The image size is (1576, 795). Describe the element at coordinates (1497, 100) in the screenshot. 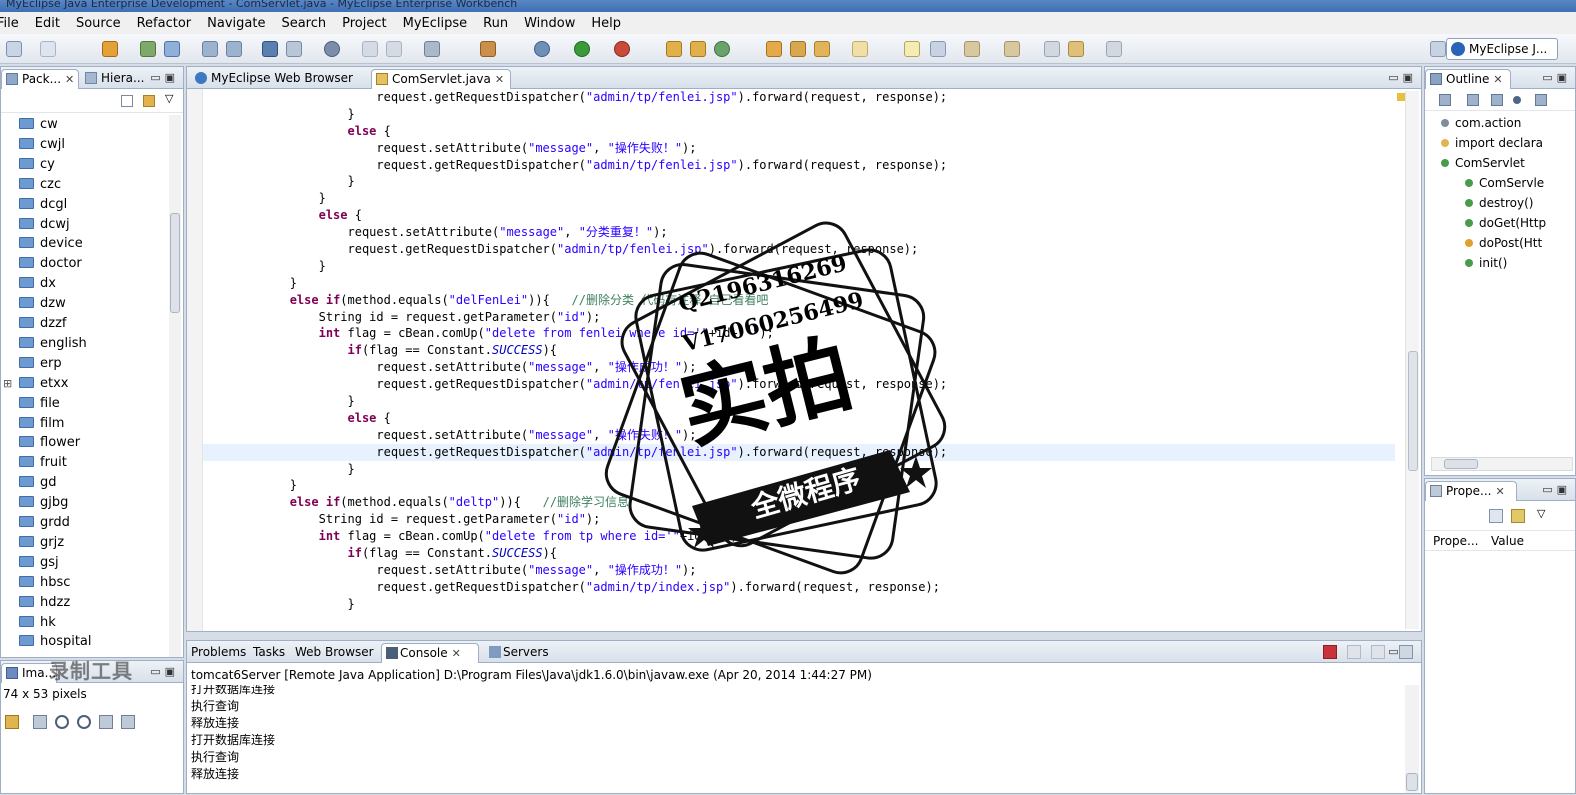

I see `hide-static-icon` at that location.